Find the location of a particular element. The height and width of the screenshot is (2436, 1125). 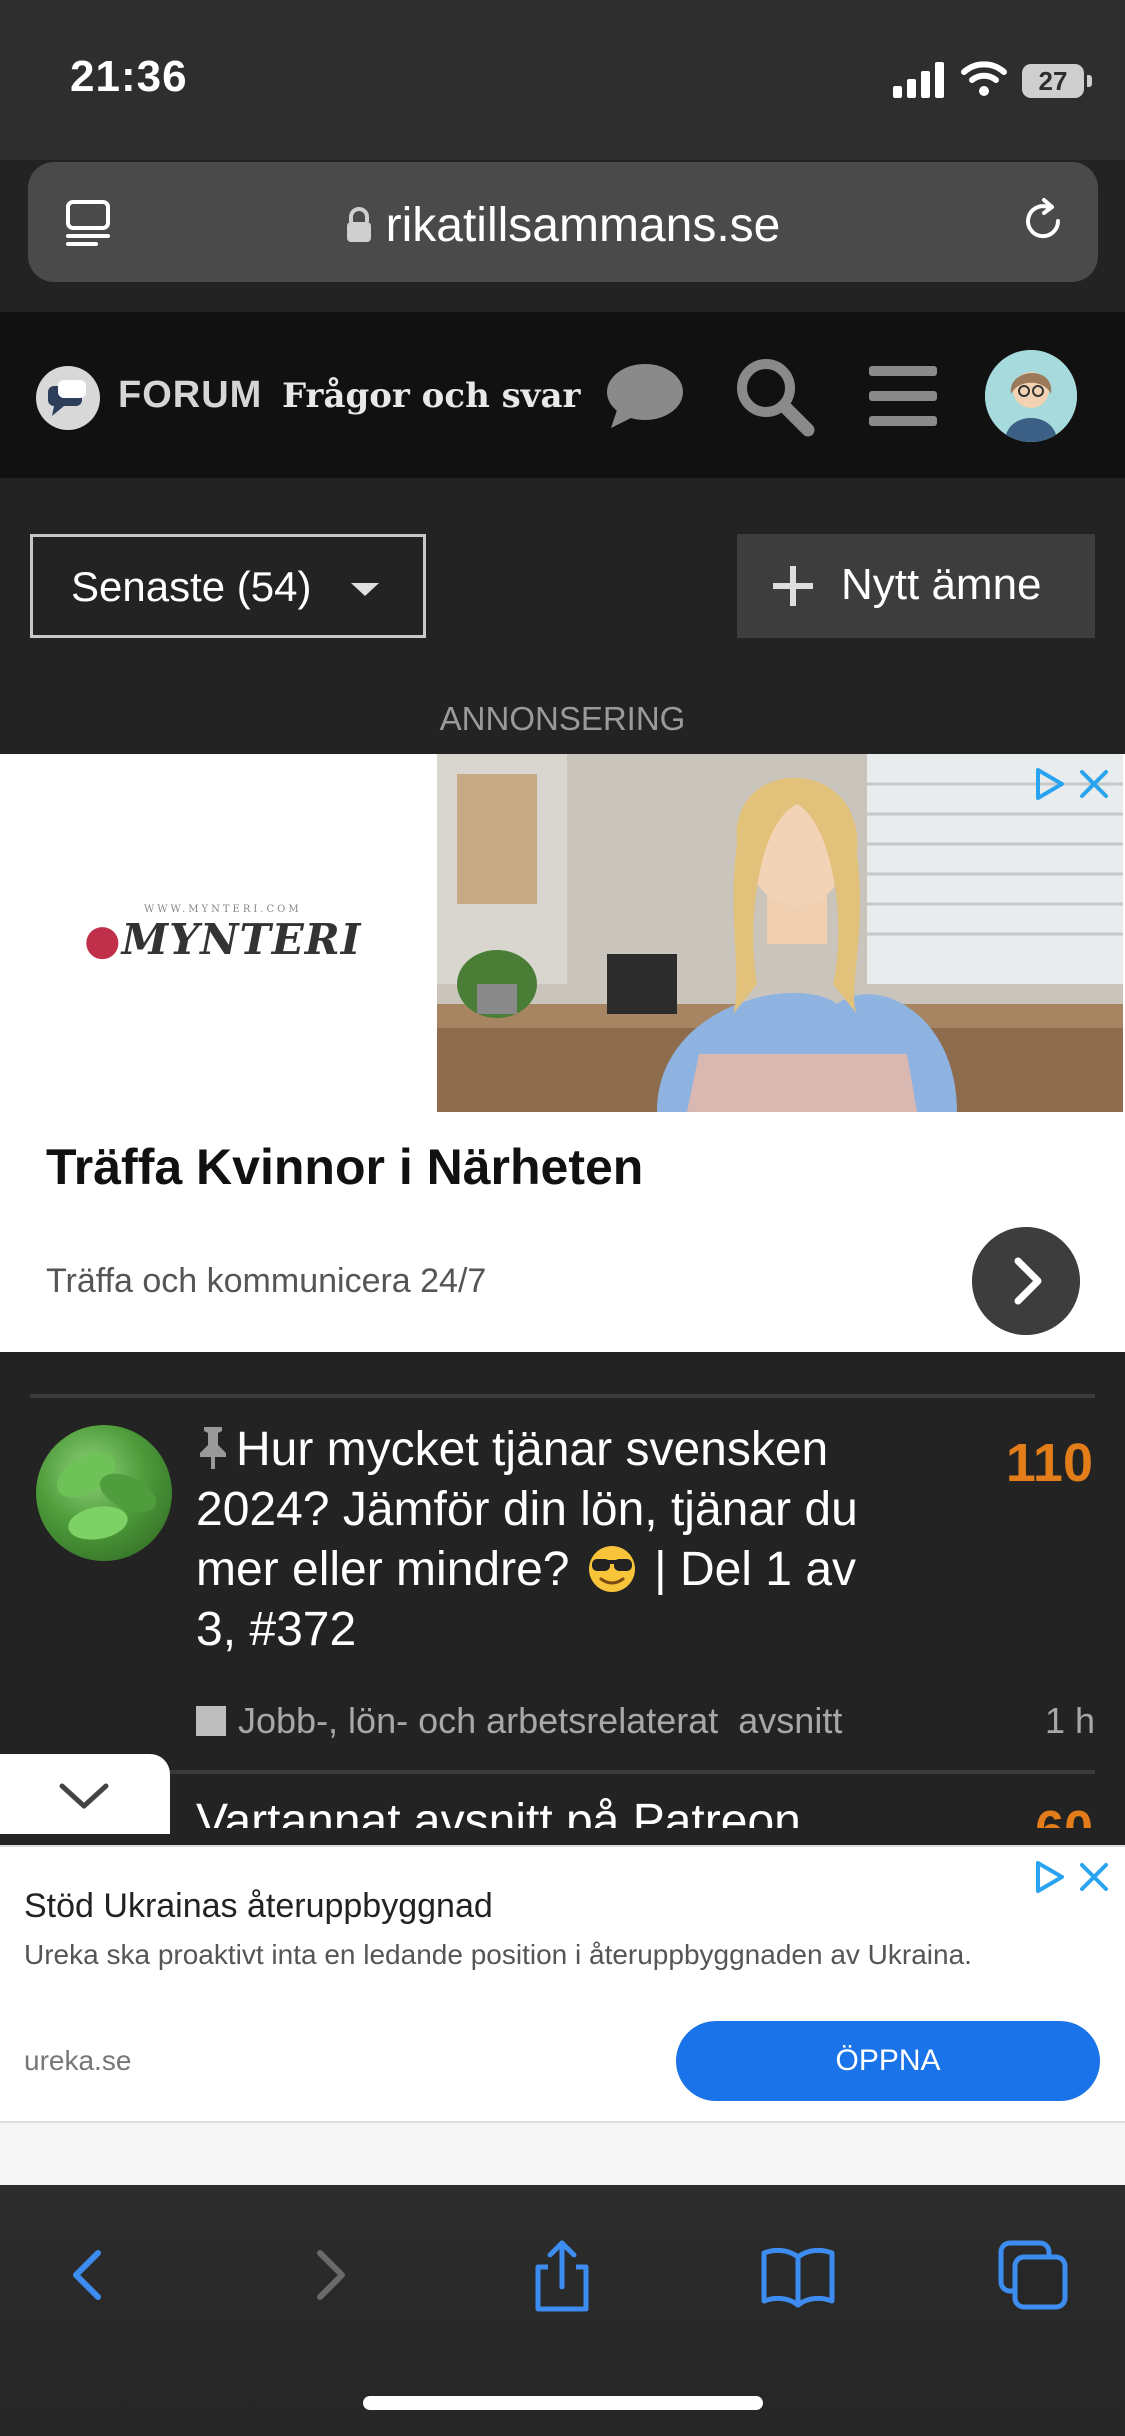

back-icon is located at coordinates (88, 2275).